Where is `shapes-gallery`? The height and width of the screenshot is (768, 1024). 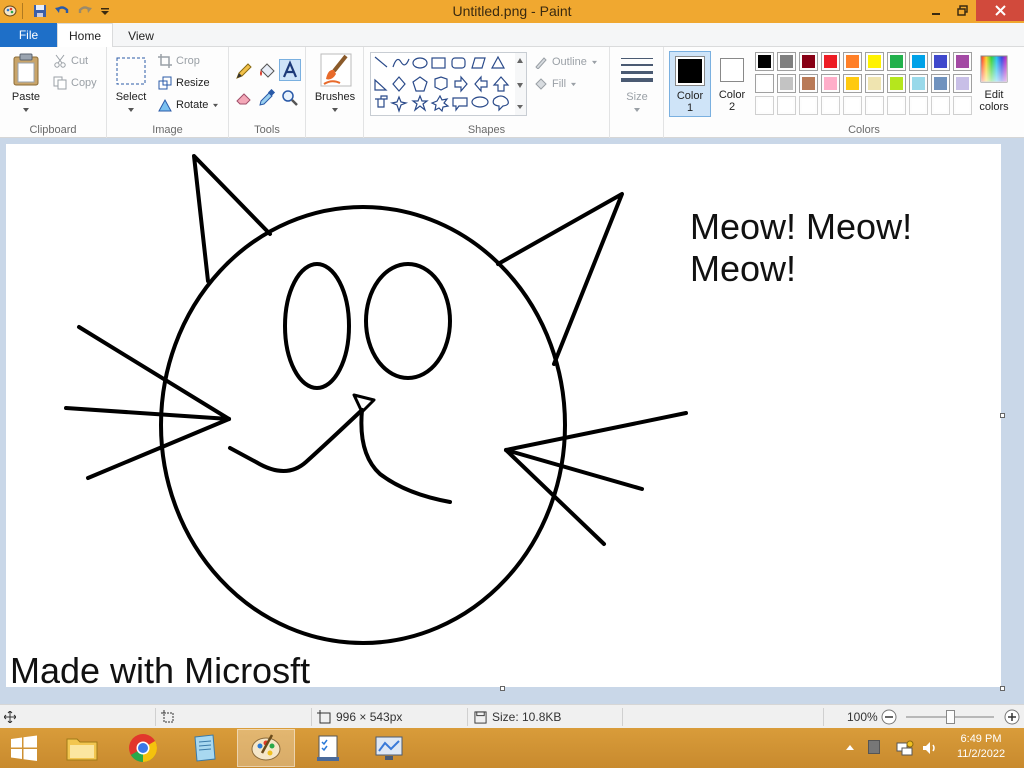
shapes-gallery is located at coordinates (446, 84).